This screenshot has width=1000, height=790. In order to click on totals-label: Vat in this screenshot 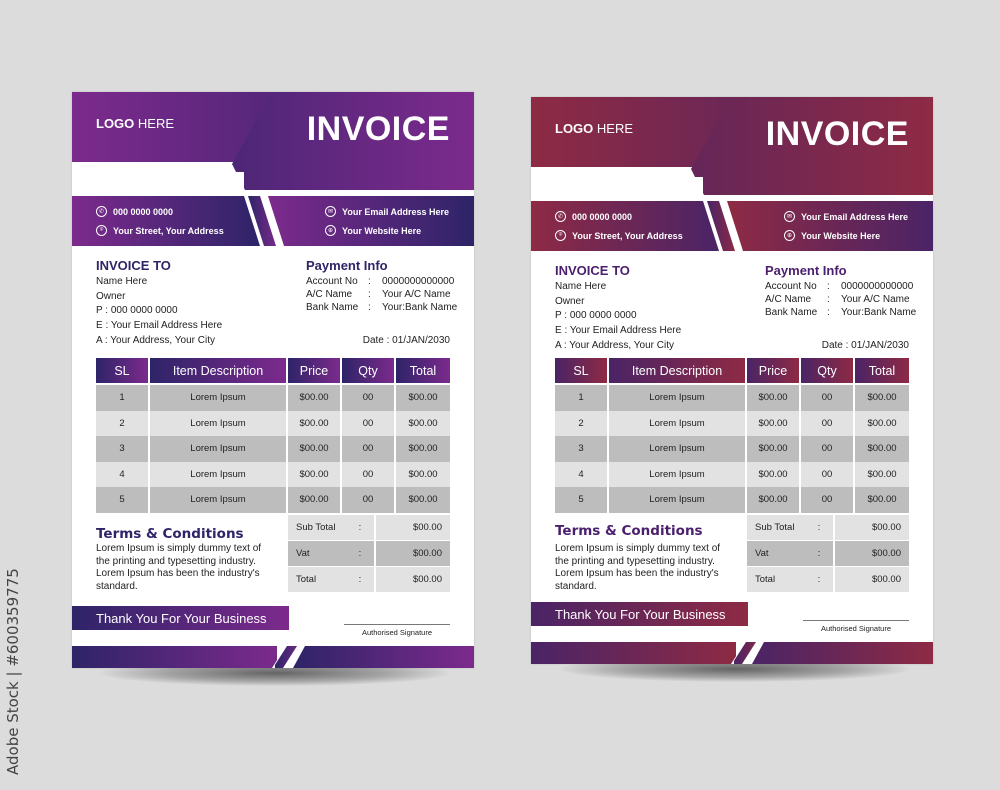, I will do `click(317, 553)`.